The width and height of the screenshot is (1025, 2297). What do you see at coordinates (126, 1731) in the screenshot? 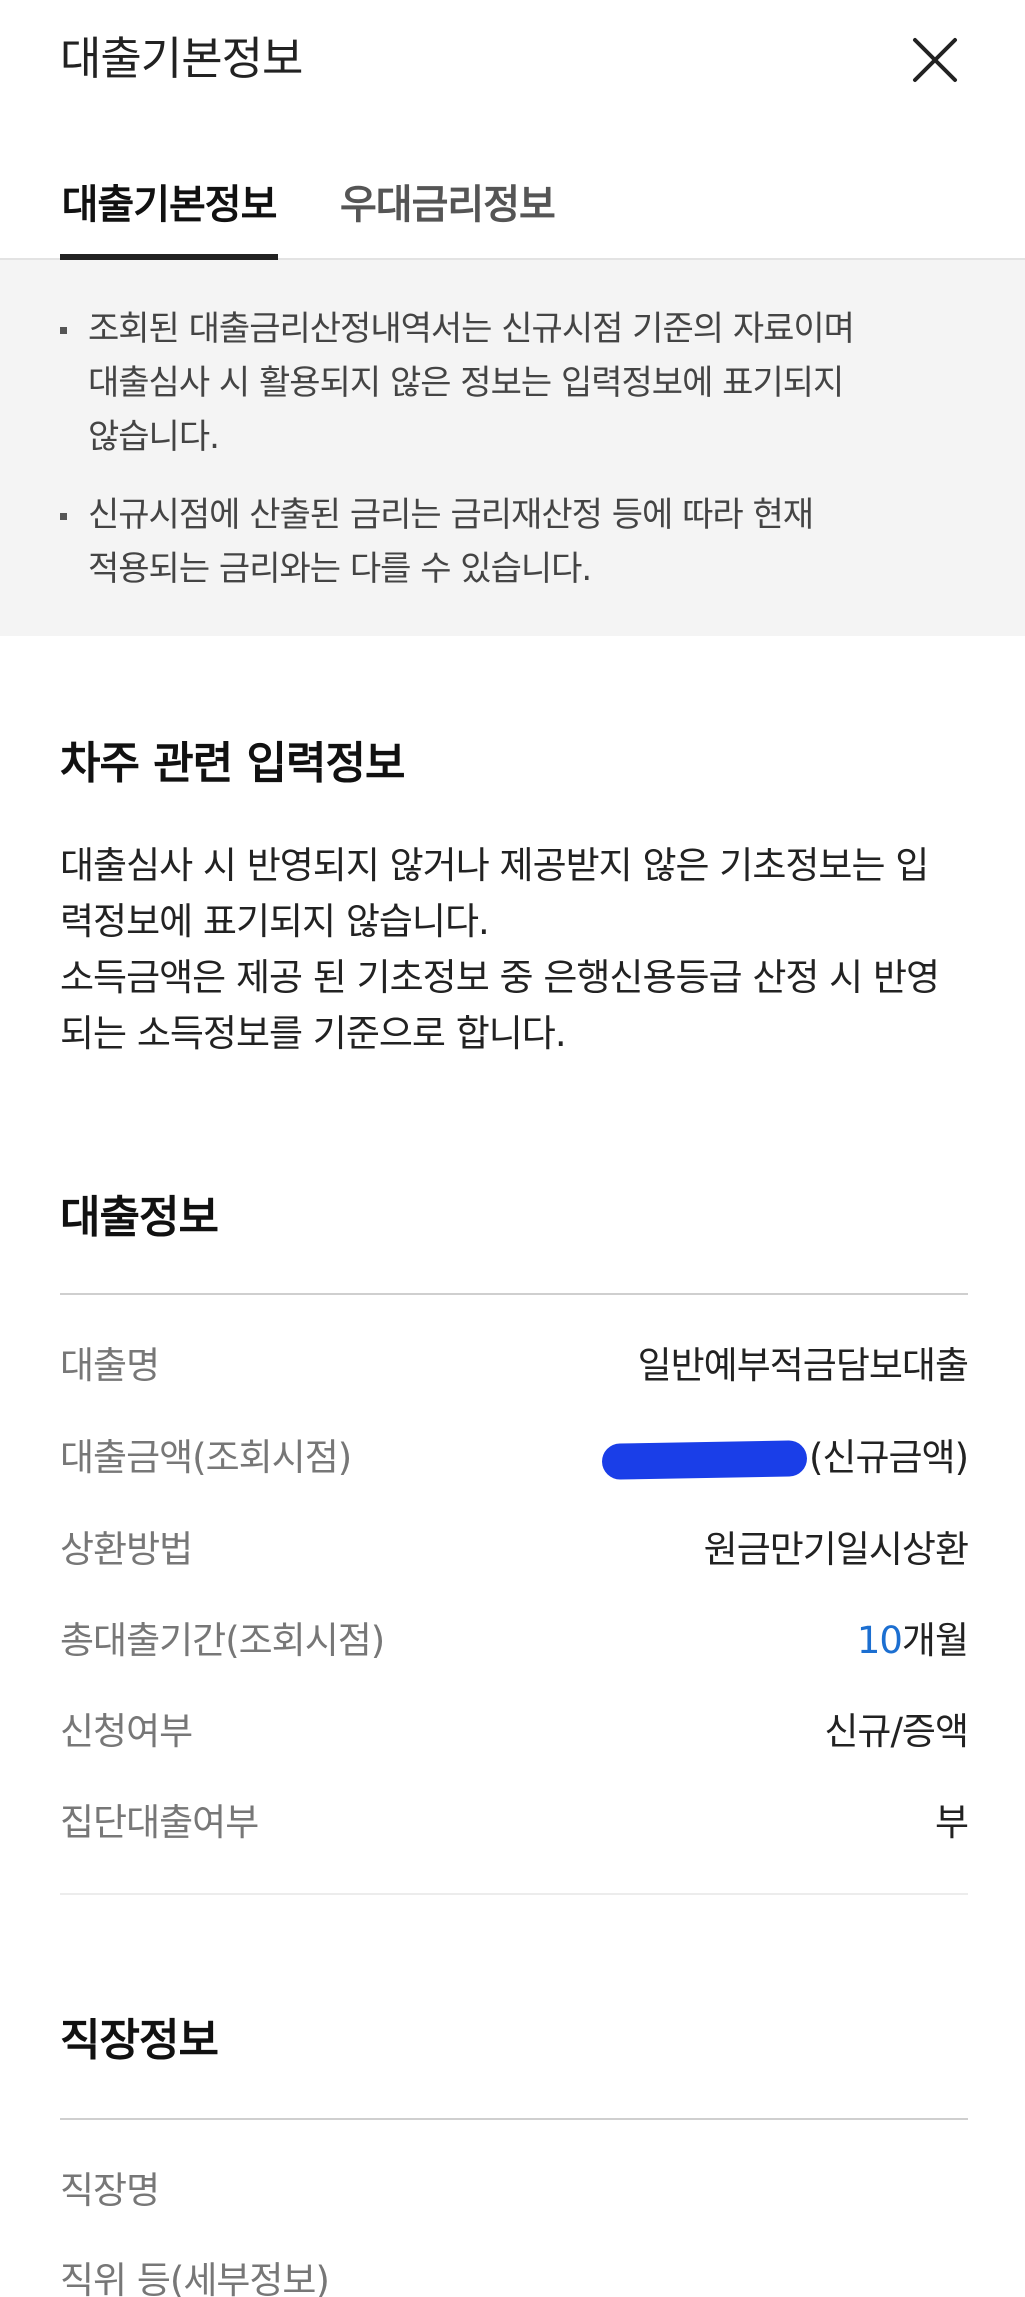
I see `row-label: 신청여부` at bounding box center [126, 1731].